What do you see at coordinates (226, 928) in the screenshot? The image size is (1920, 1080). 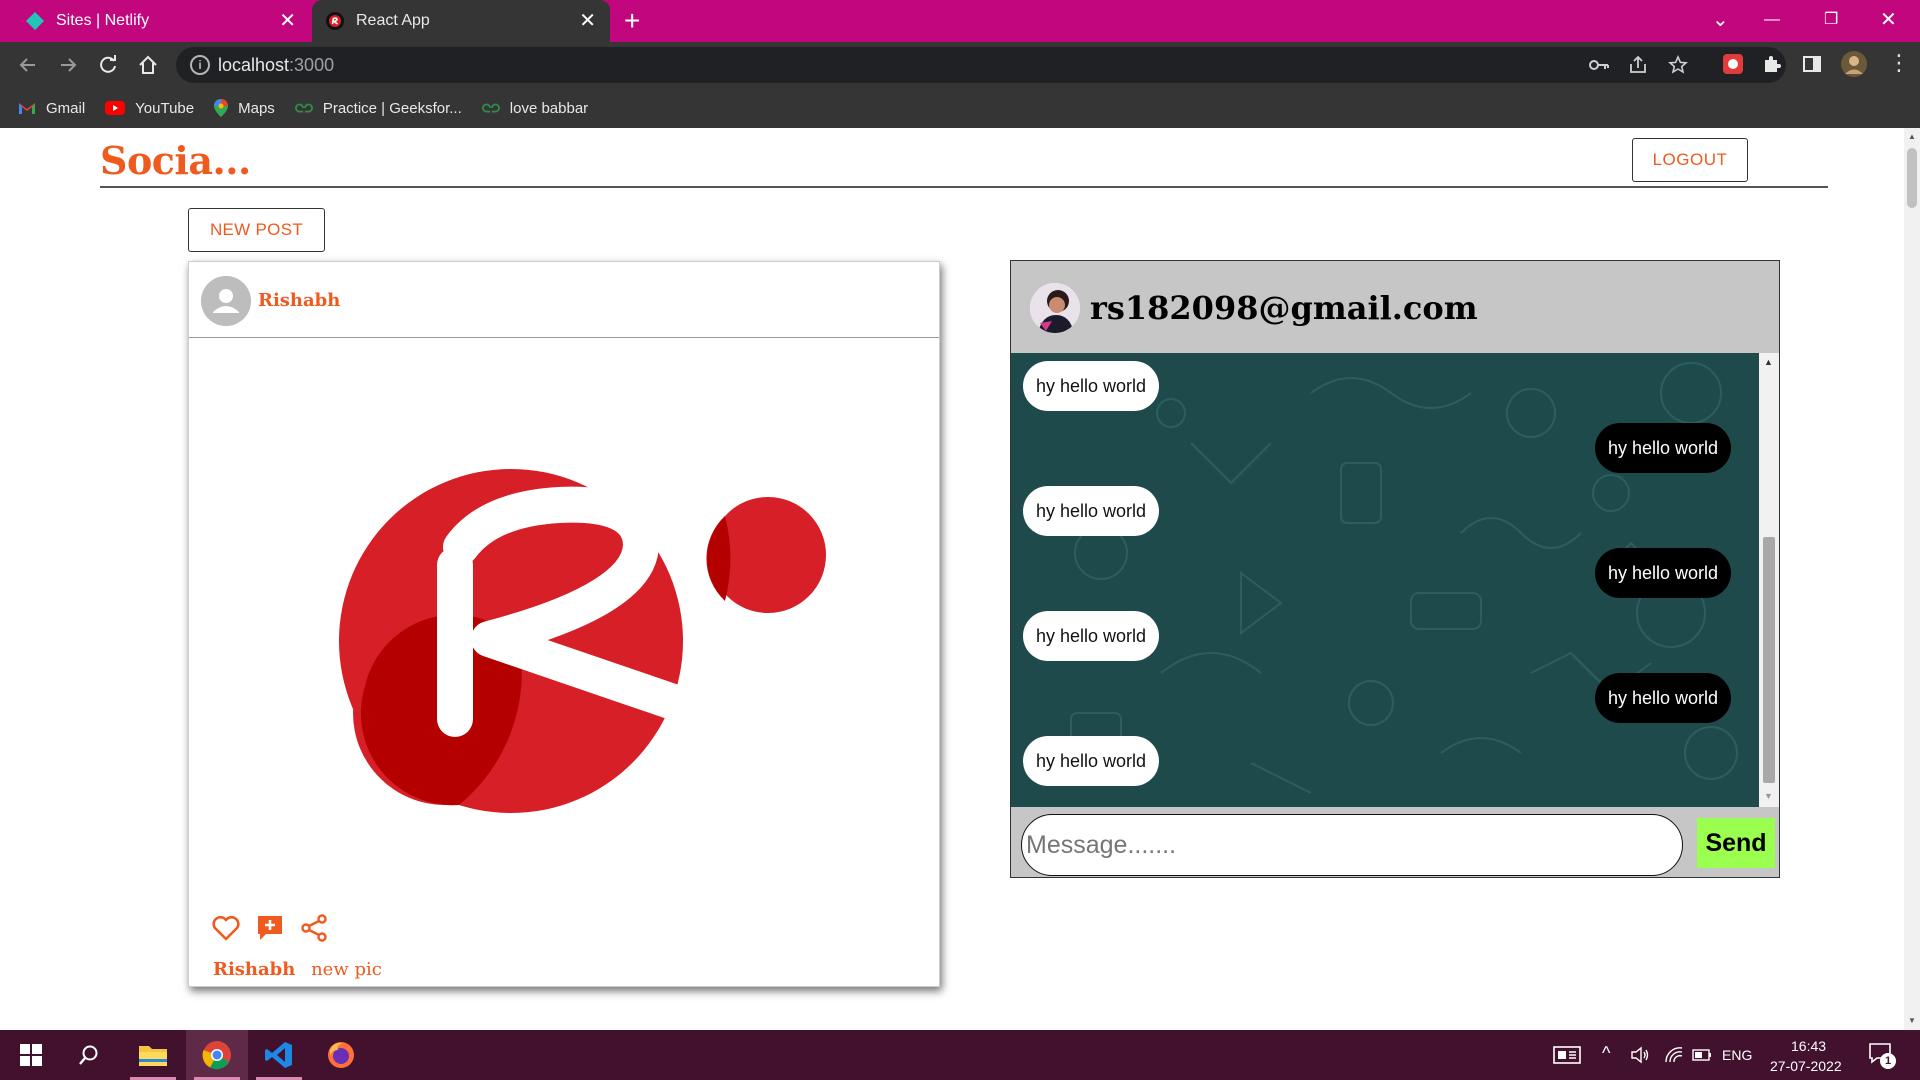 I see `heart-icon` at bounding box center [226, 928].